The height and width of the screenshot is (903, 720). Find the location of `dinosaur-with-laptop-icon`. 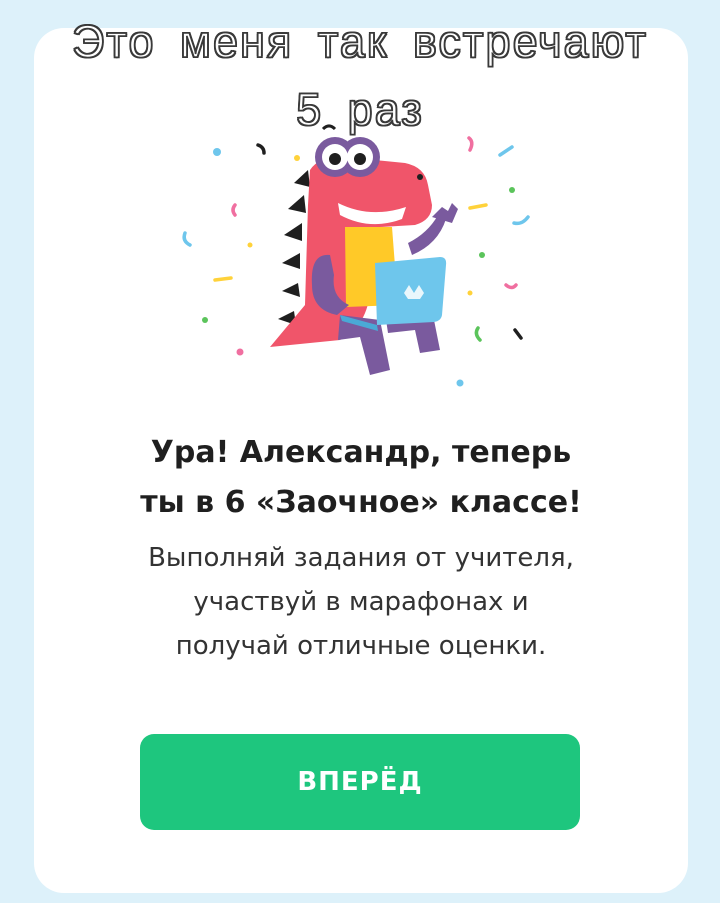

dinosaur-with-laptop-icon is located at coordinates (356, 255).